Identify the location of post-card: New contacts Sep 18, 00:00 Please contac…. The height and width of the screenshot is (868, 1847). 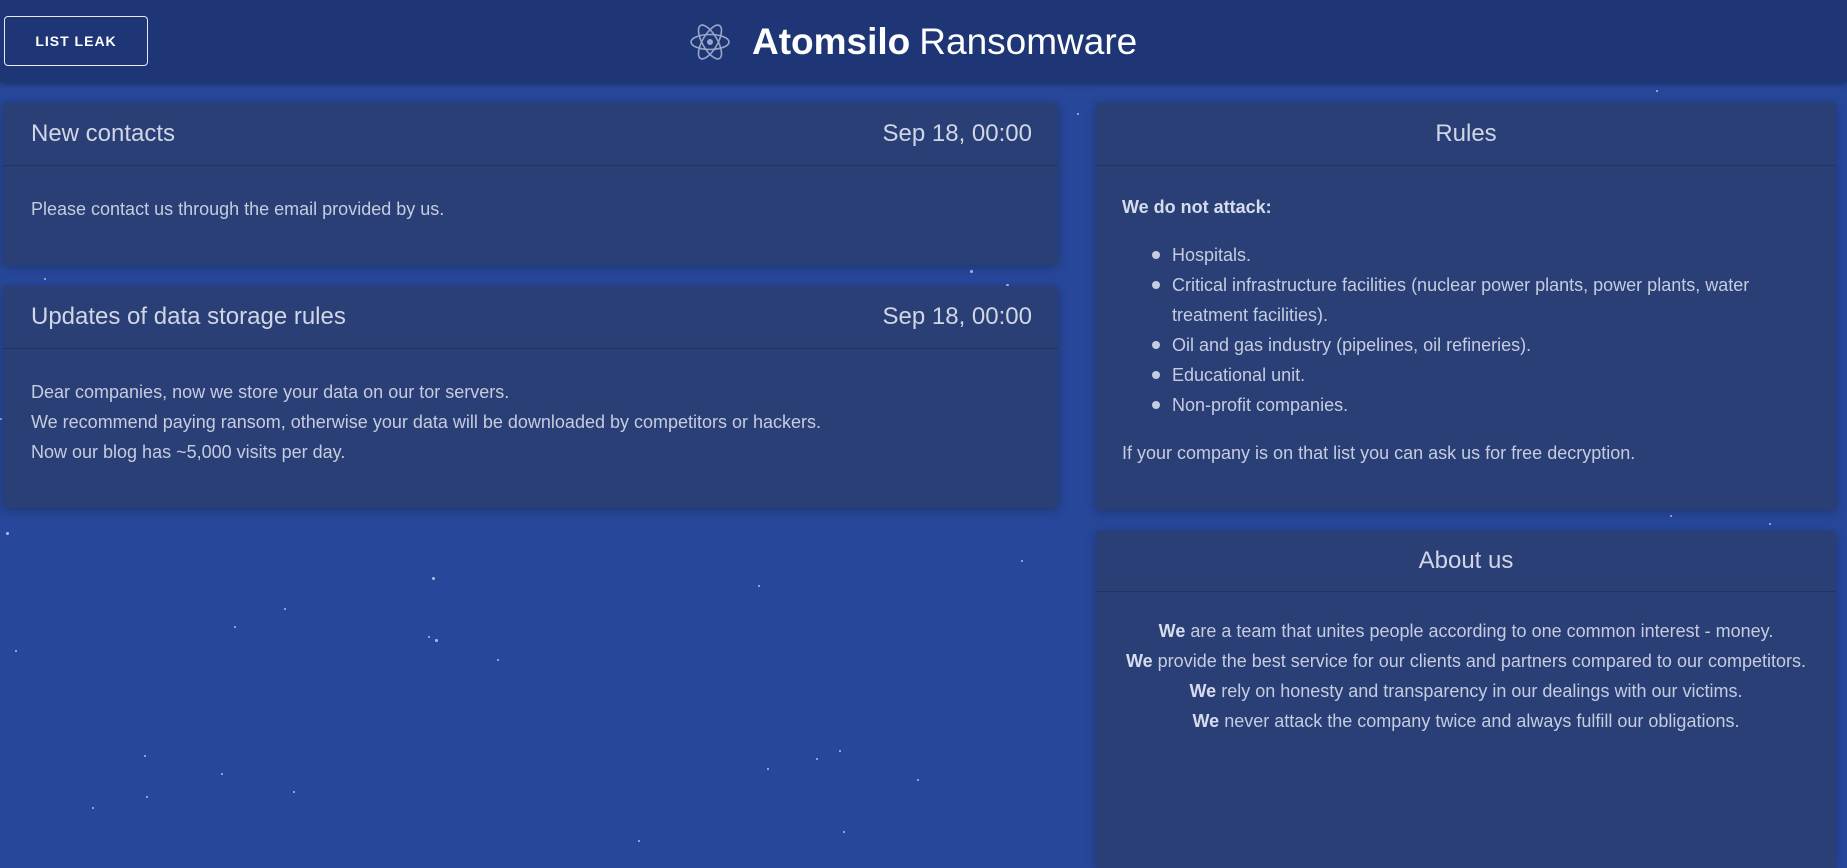
(530, 184).